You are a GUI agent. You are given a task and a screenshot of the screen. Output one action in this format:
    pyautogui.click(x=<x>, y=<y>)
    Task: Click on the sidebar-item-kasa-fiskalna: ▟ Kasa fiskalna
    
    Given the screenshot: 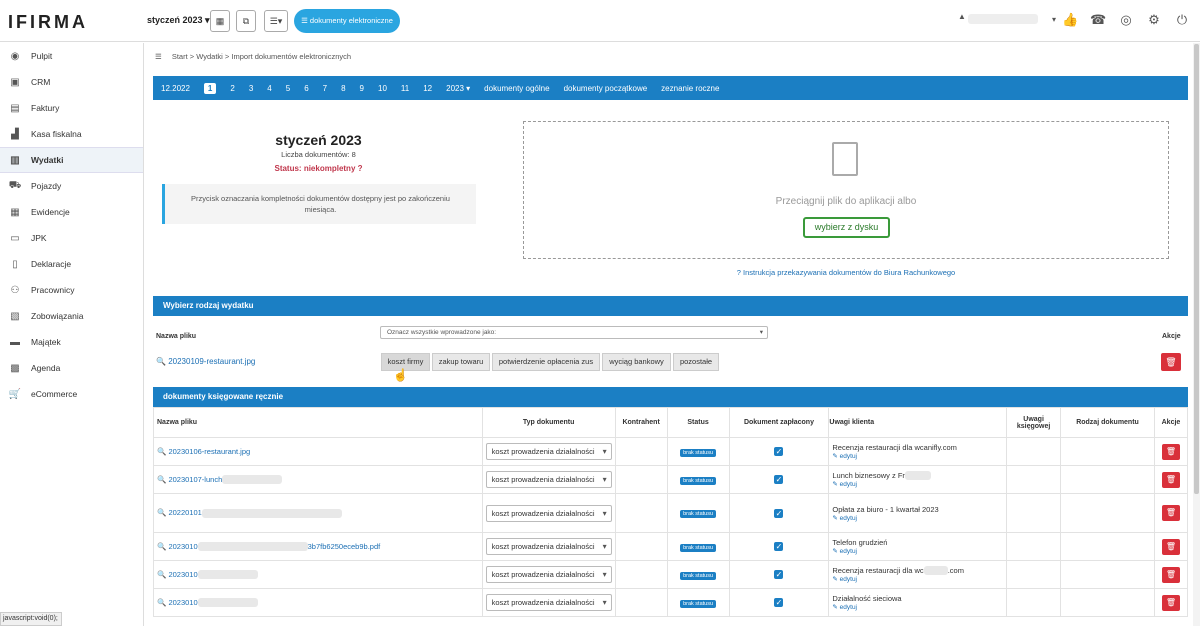 What is the action you would take?
    pyautogui.click(x=71, y=134)
    